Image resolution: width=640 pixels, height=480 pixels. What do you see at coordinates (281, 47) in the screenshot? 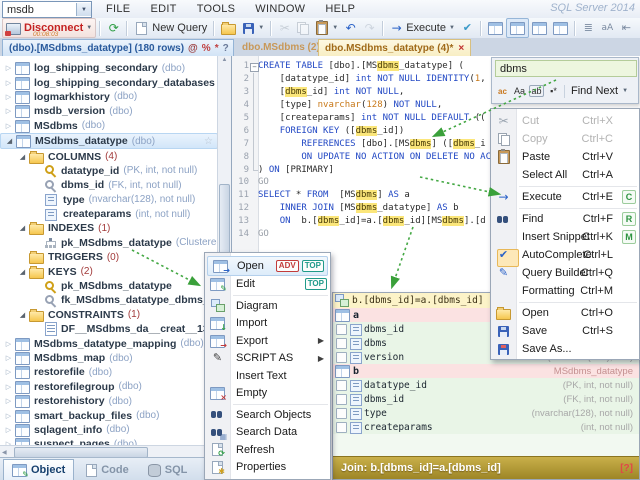
I see `tab-editor-1: dbo.MSdbms (2)` at bounding box center [281, 47].